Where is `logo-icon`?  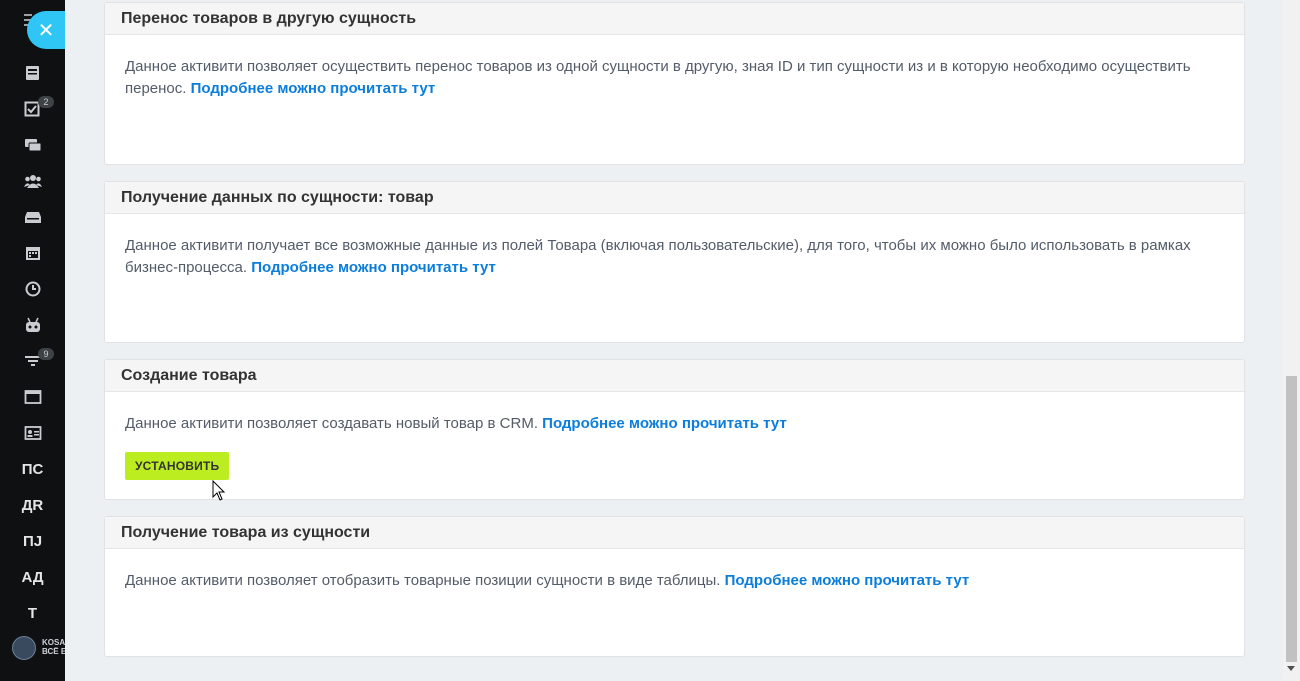 logo-icon is located at coordinates (24, 648).